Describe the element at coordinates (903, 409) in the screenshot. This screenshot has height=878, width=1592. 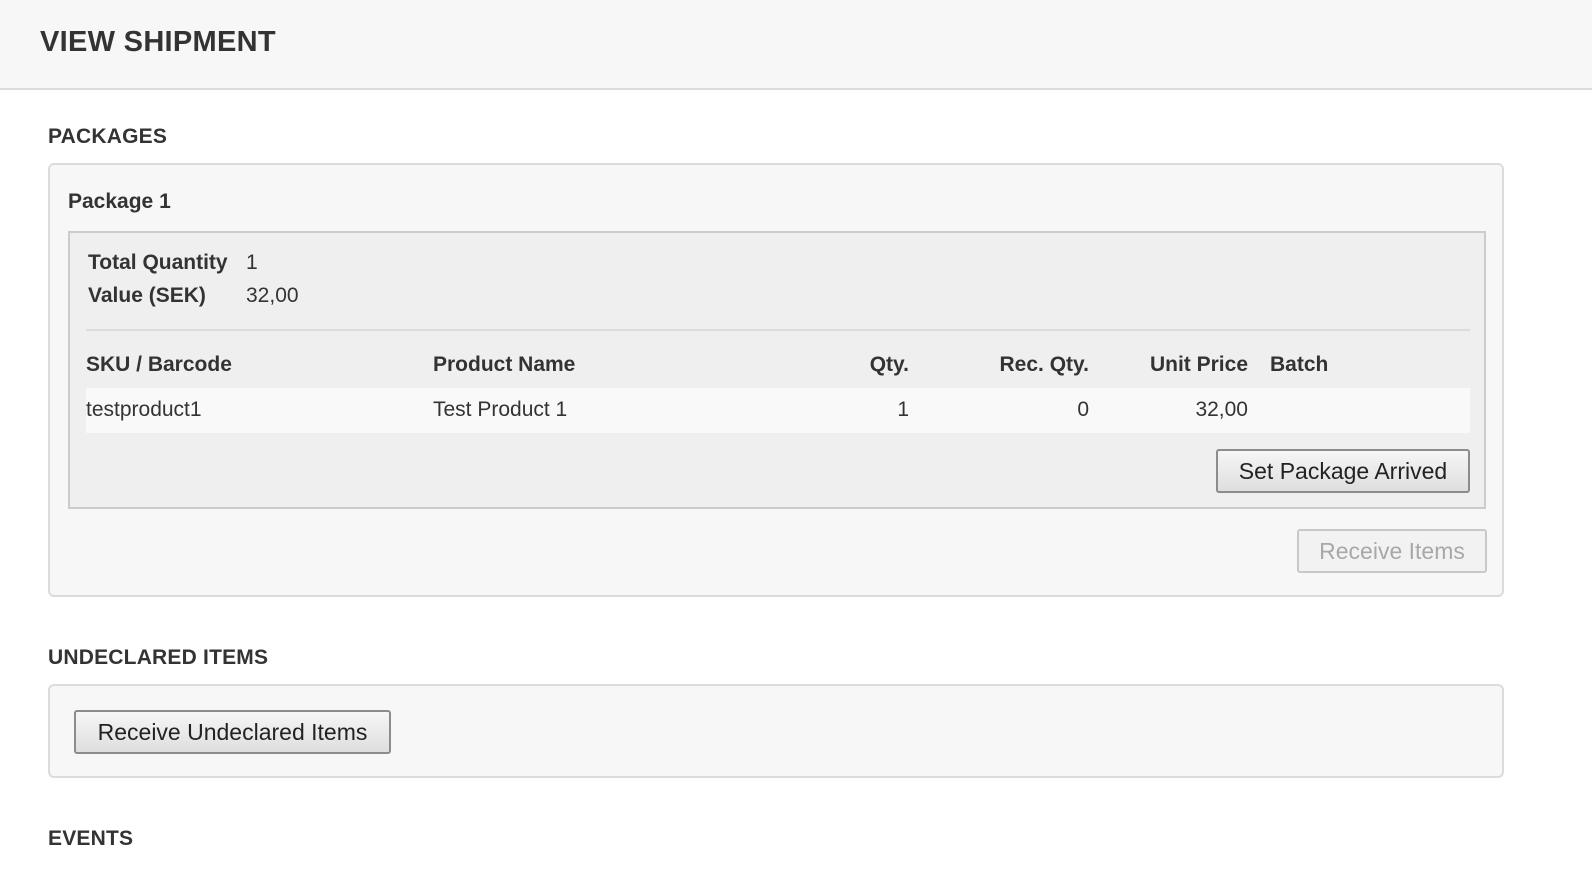
I see `row-qty: 1` at that location.